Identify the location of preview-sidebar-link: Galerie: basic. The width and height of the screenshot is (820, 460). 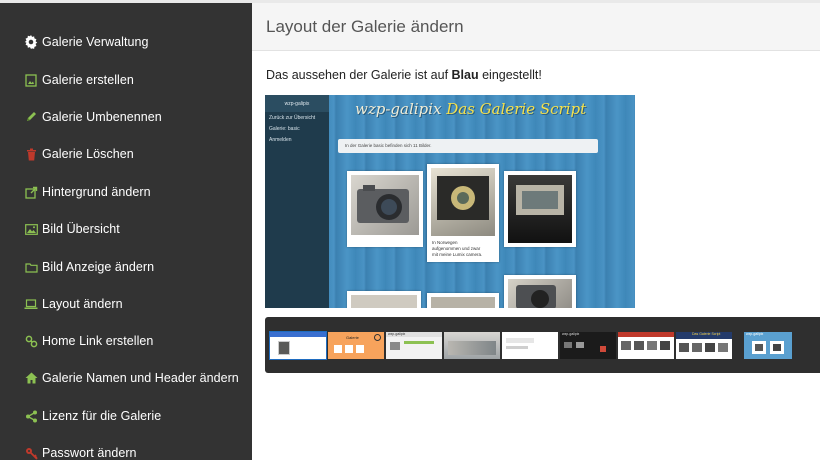
(284, 129).